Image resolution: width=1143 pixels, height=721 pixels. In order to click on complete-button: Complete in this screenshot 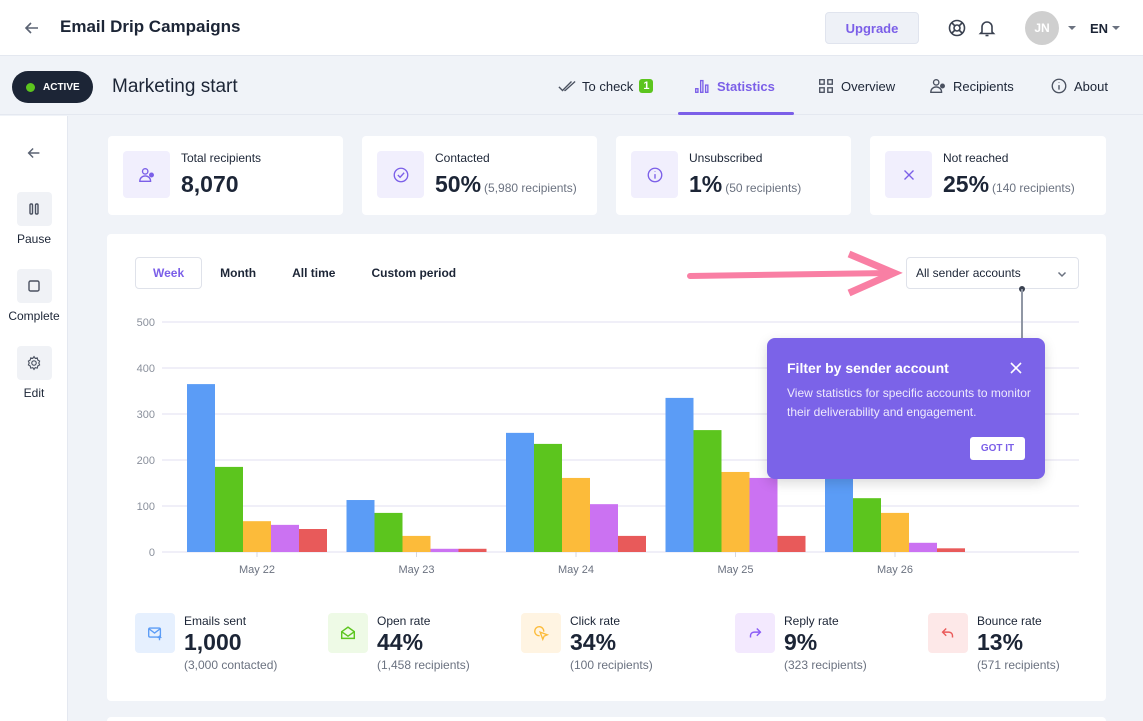, I will do `click(34, 296)`.